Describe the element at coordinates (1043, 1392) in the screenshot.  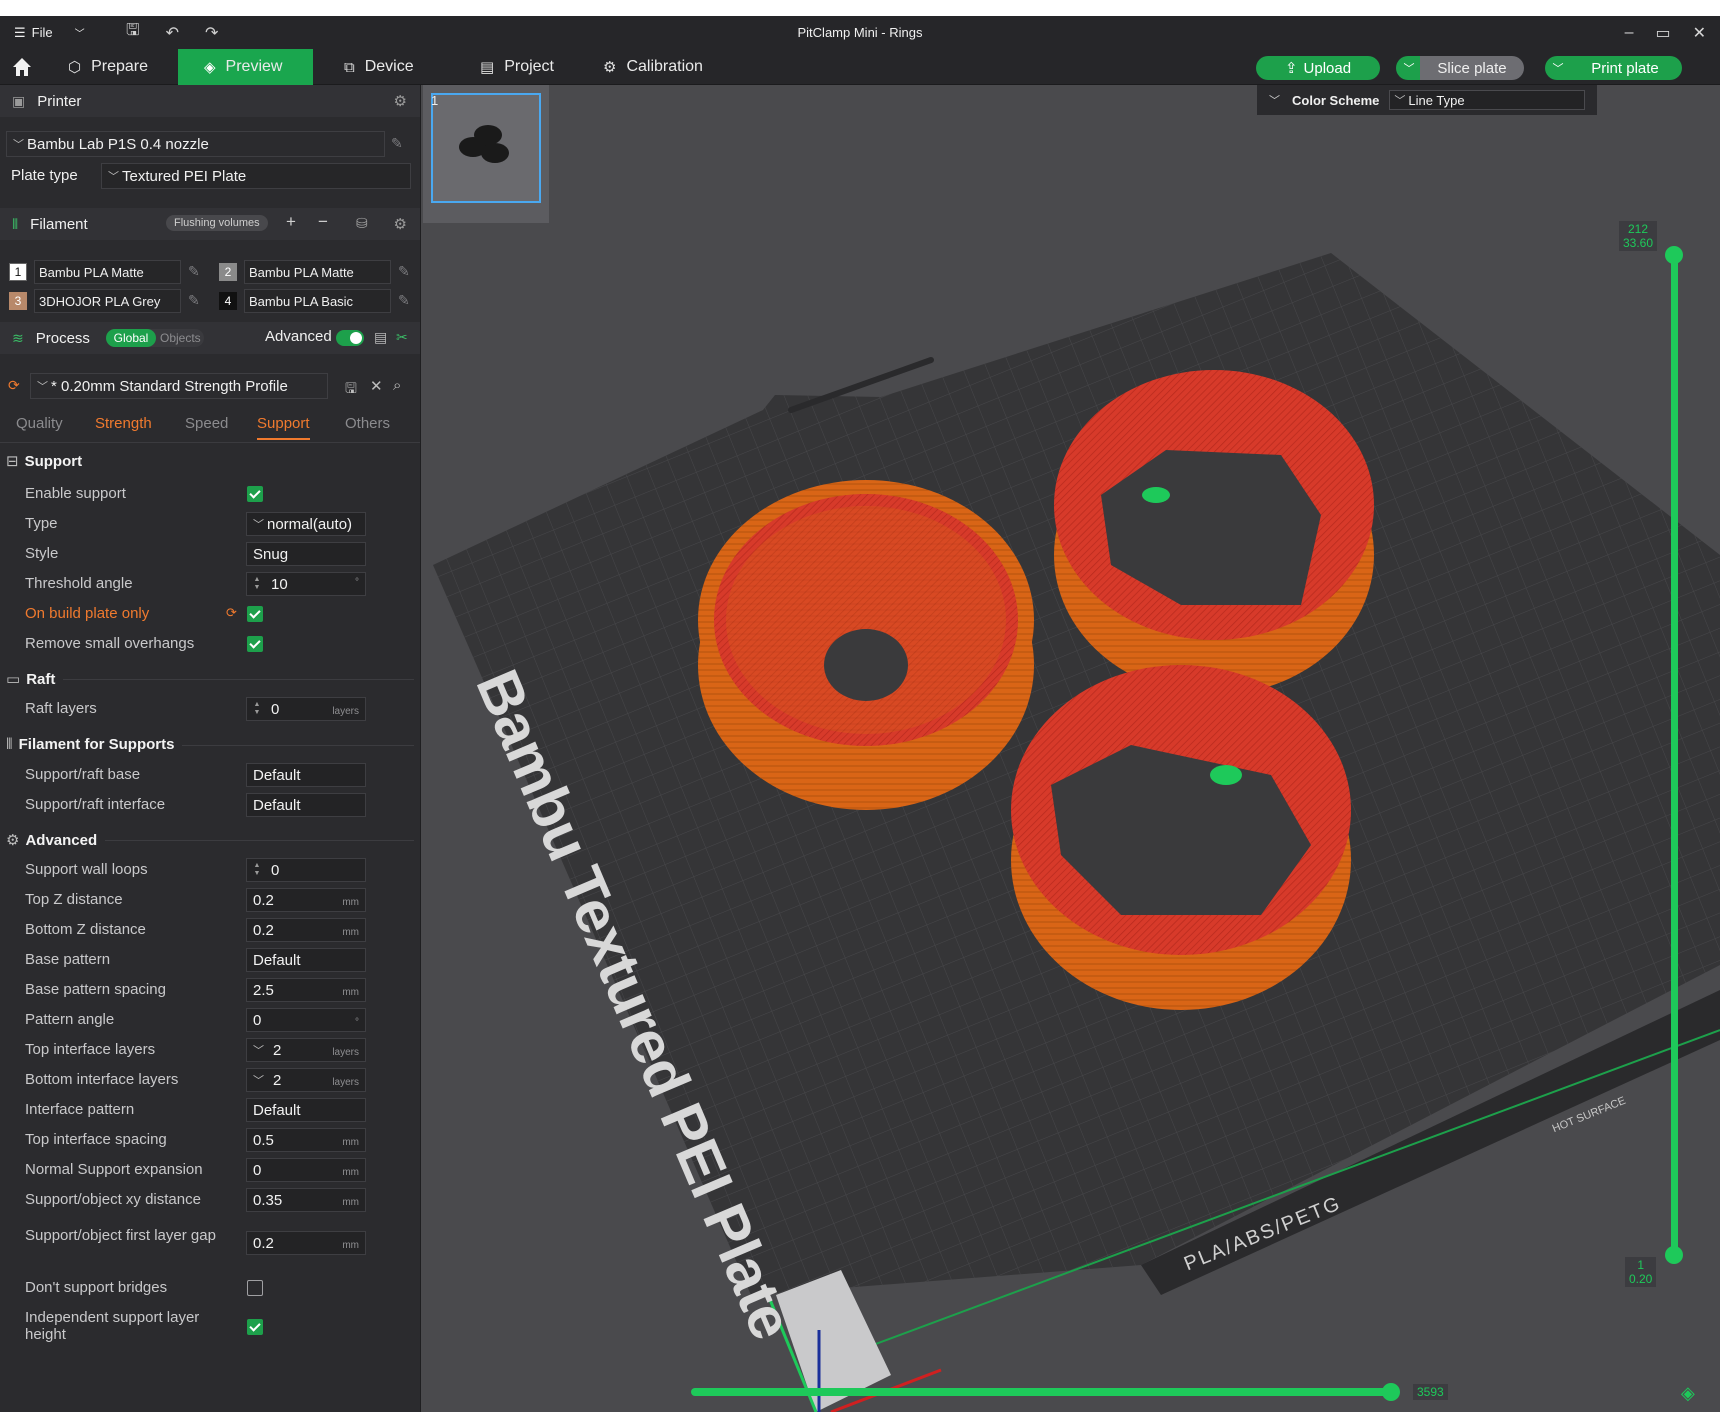
I see `move-slider-track` at that location.